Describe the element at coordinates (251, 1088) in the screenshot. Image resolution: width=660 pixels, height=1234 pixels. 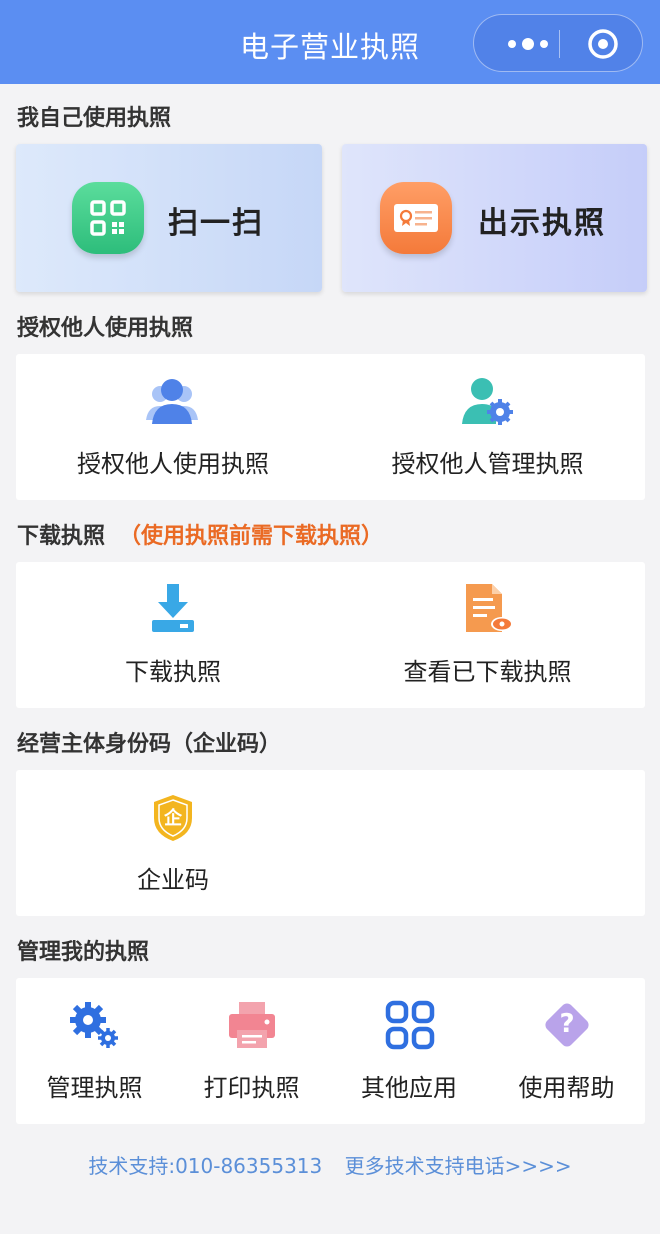
I see `print-license-label: 打印执照` at that location.